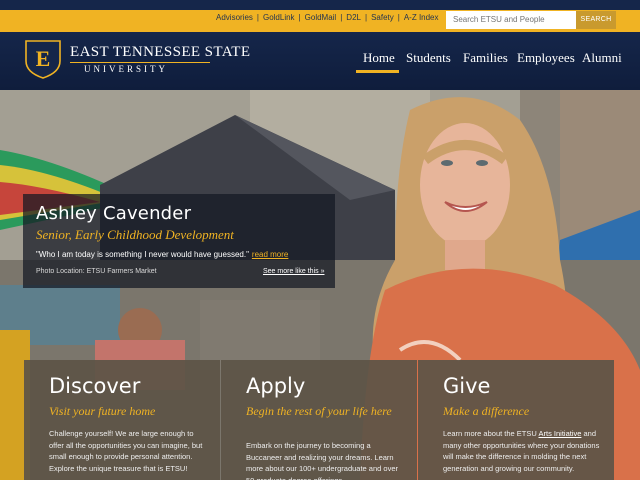 This screenshot has width=640, height=480. I want to click on student-title: Senior, Early Childhood Development, so click(135, 234).